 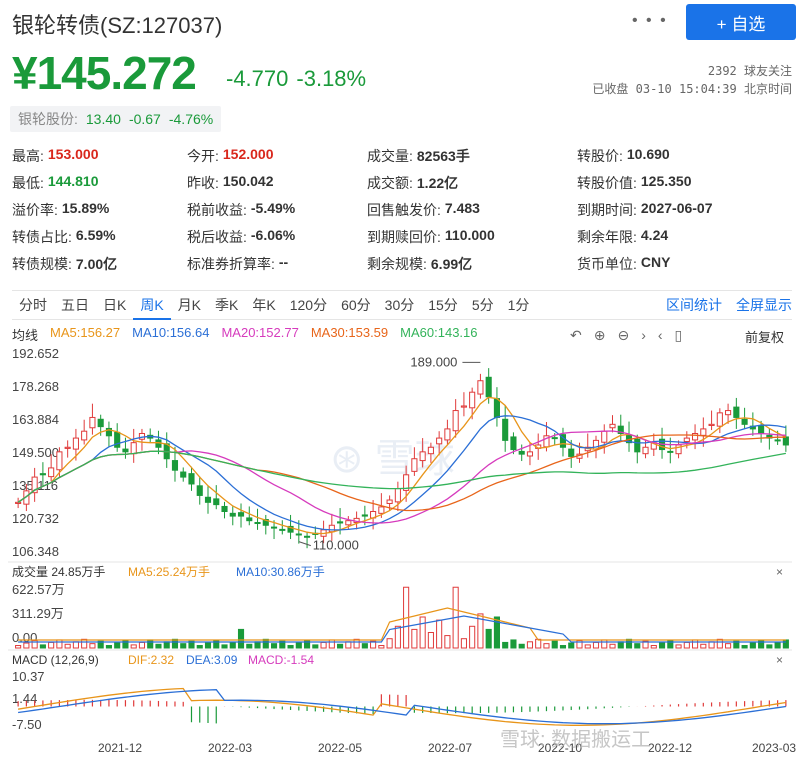 What do you see at coordinates (248, 153) in the screenshot?
I see `quote-value: 152.000` at bounding box center [248, 153].